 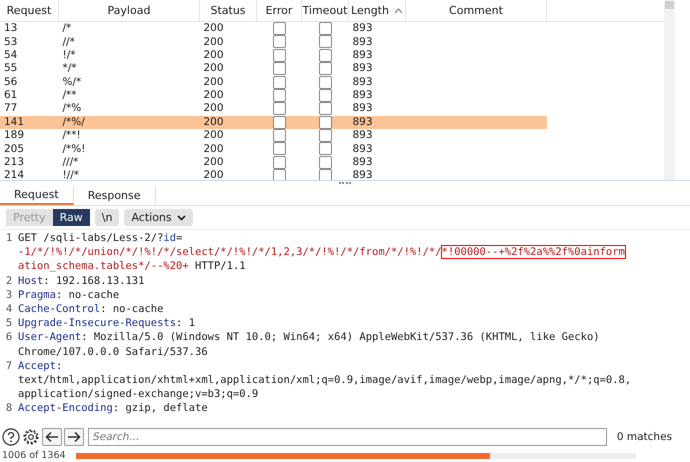 I want to click on splitter-grip-icon, so click(x=345, y=184).